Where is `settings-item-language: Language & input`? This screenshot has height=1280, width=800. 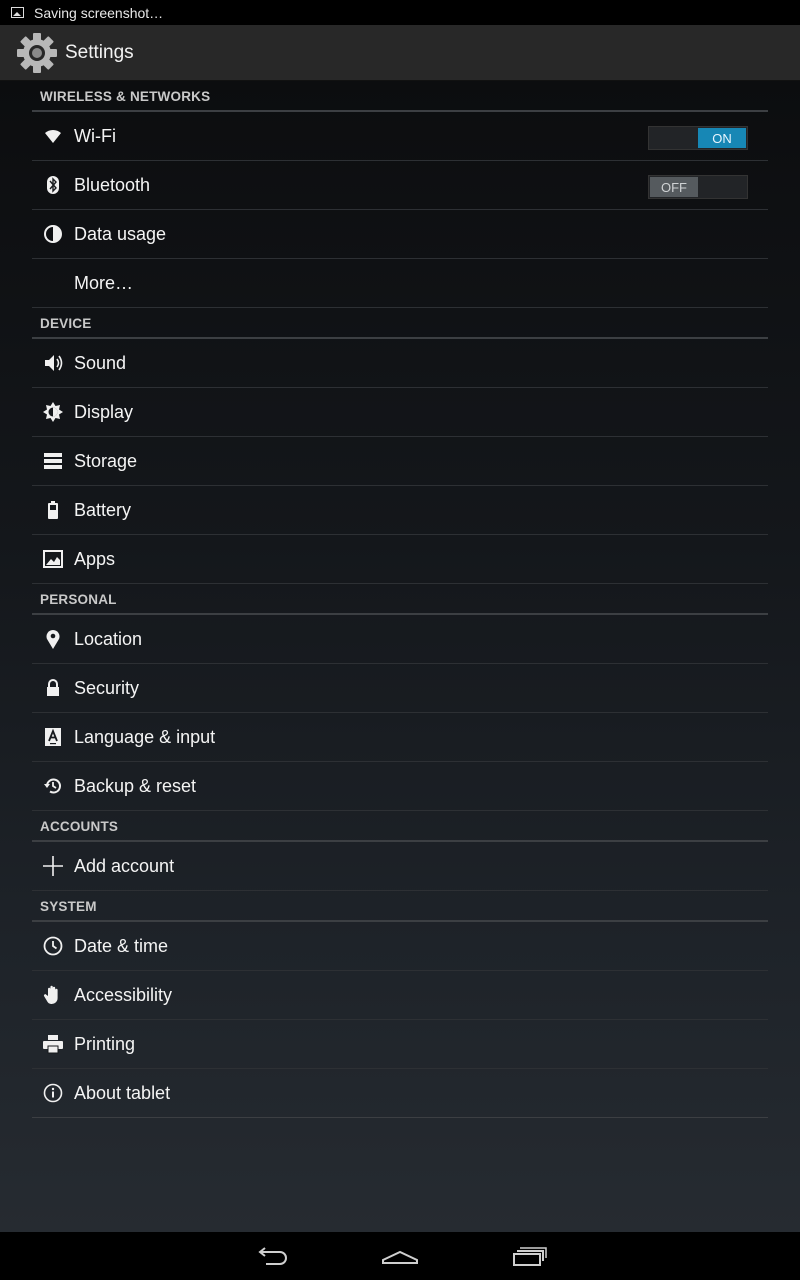
settings-item-language: Language & input is located at coordinates (400, 737).